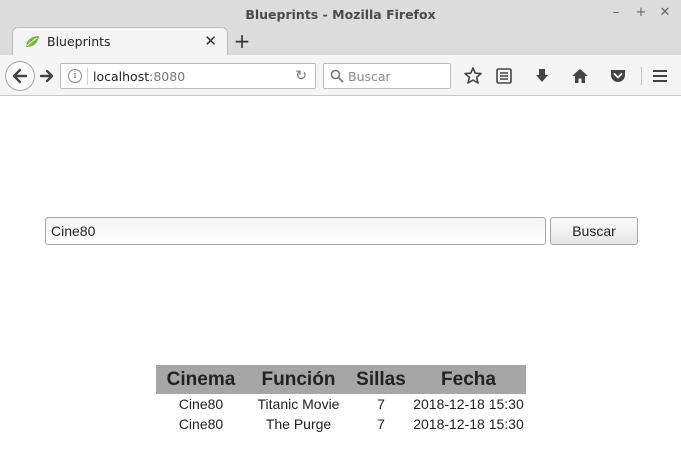 The width and height of the screenshot is (681, 459). Describe the element at coordinates (616, 13) in the screenshot. I see `minimize-icon: –` at that location.